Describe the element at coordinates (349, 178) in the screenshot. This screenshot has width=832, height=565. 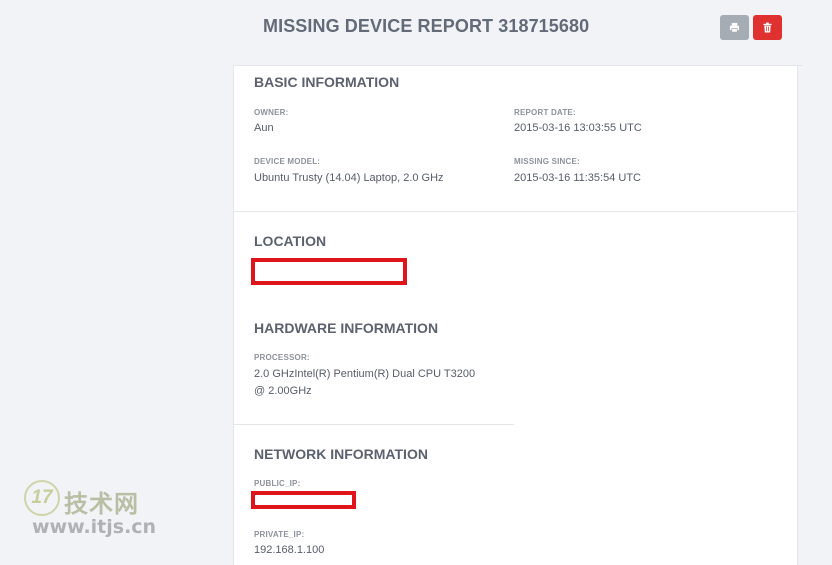
I see `device-model-value: Ubuntu Trusty (14.04) Laptop, 2.0 GHz` at that location.